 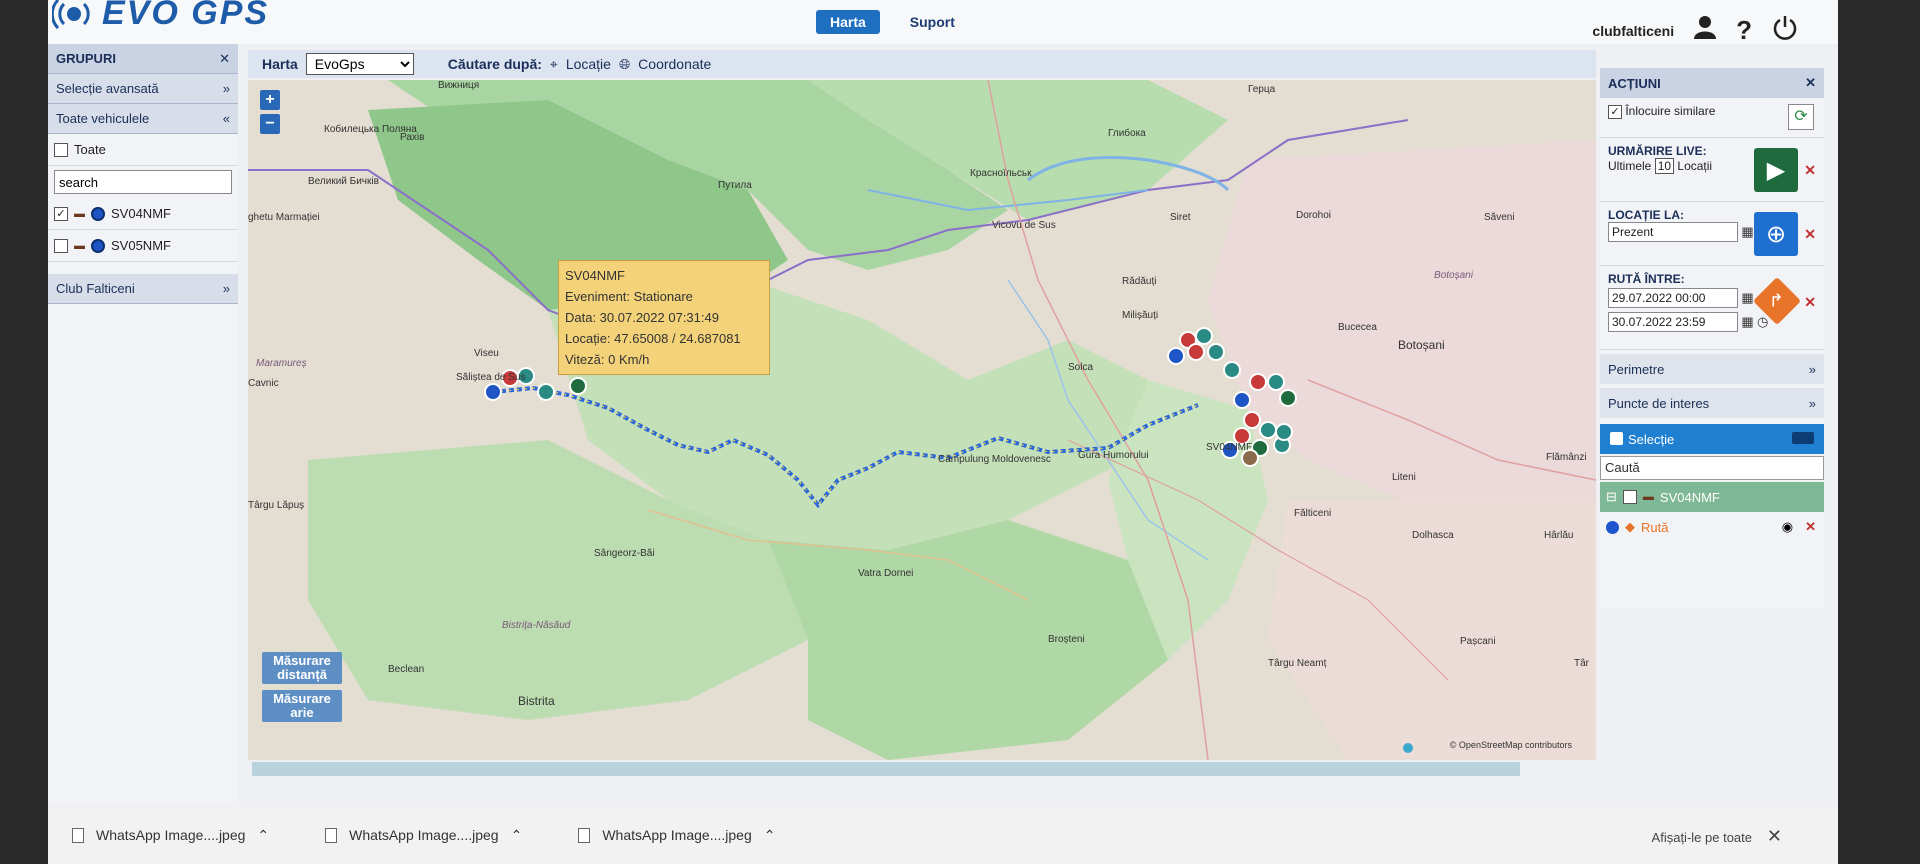 I want to click on similar-checkbox: ✓, so click(x=1615, y=111).